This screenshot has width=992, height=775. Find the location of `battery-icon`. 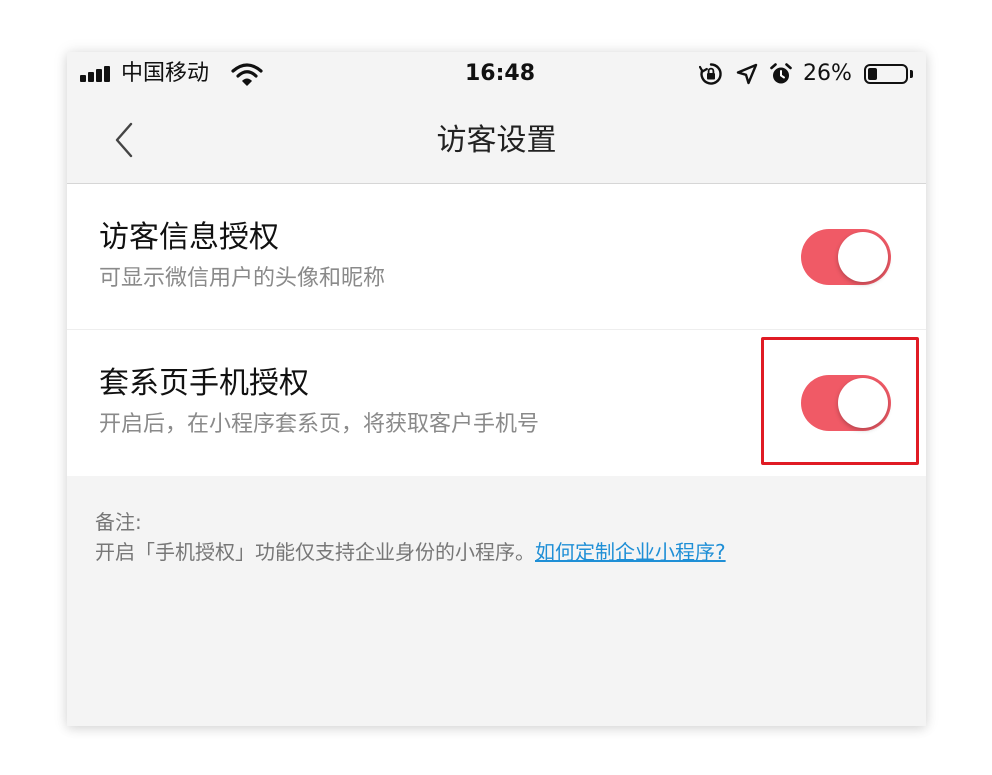

battery-icon is located at coordinates (886, 74).